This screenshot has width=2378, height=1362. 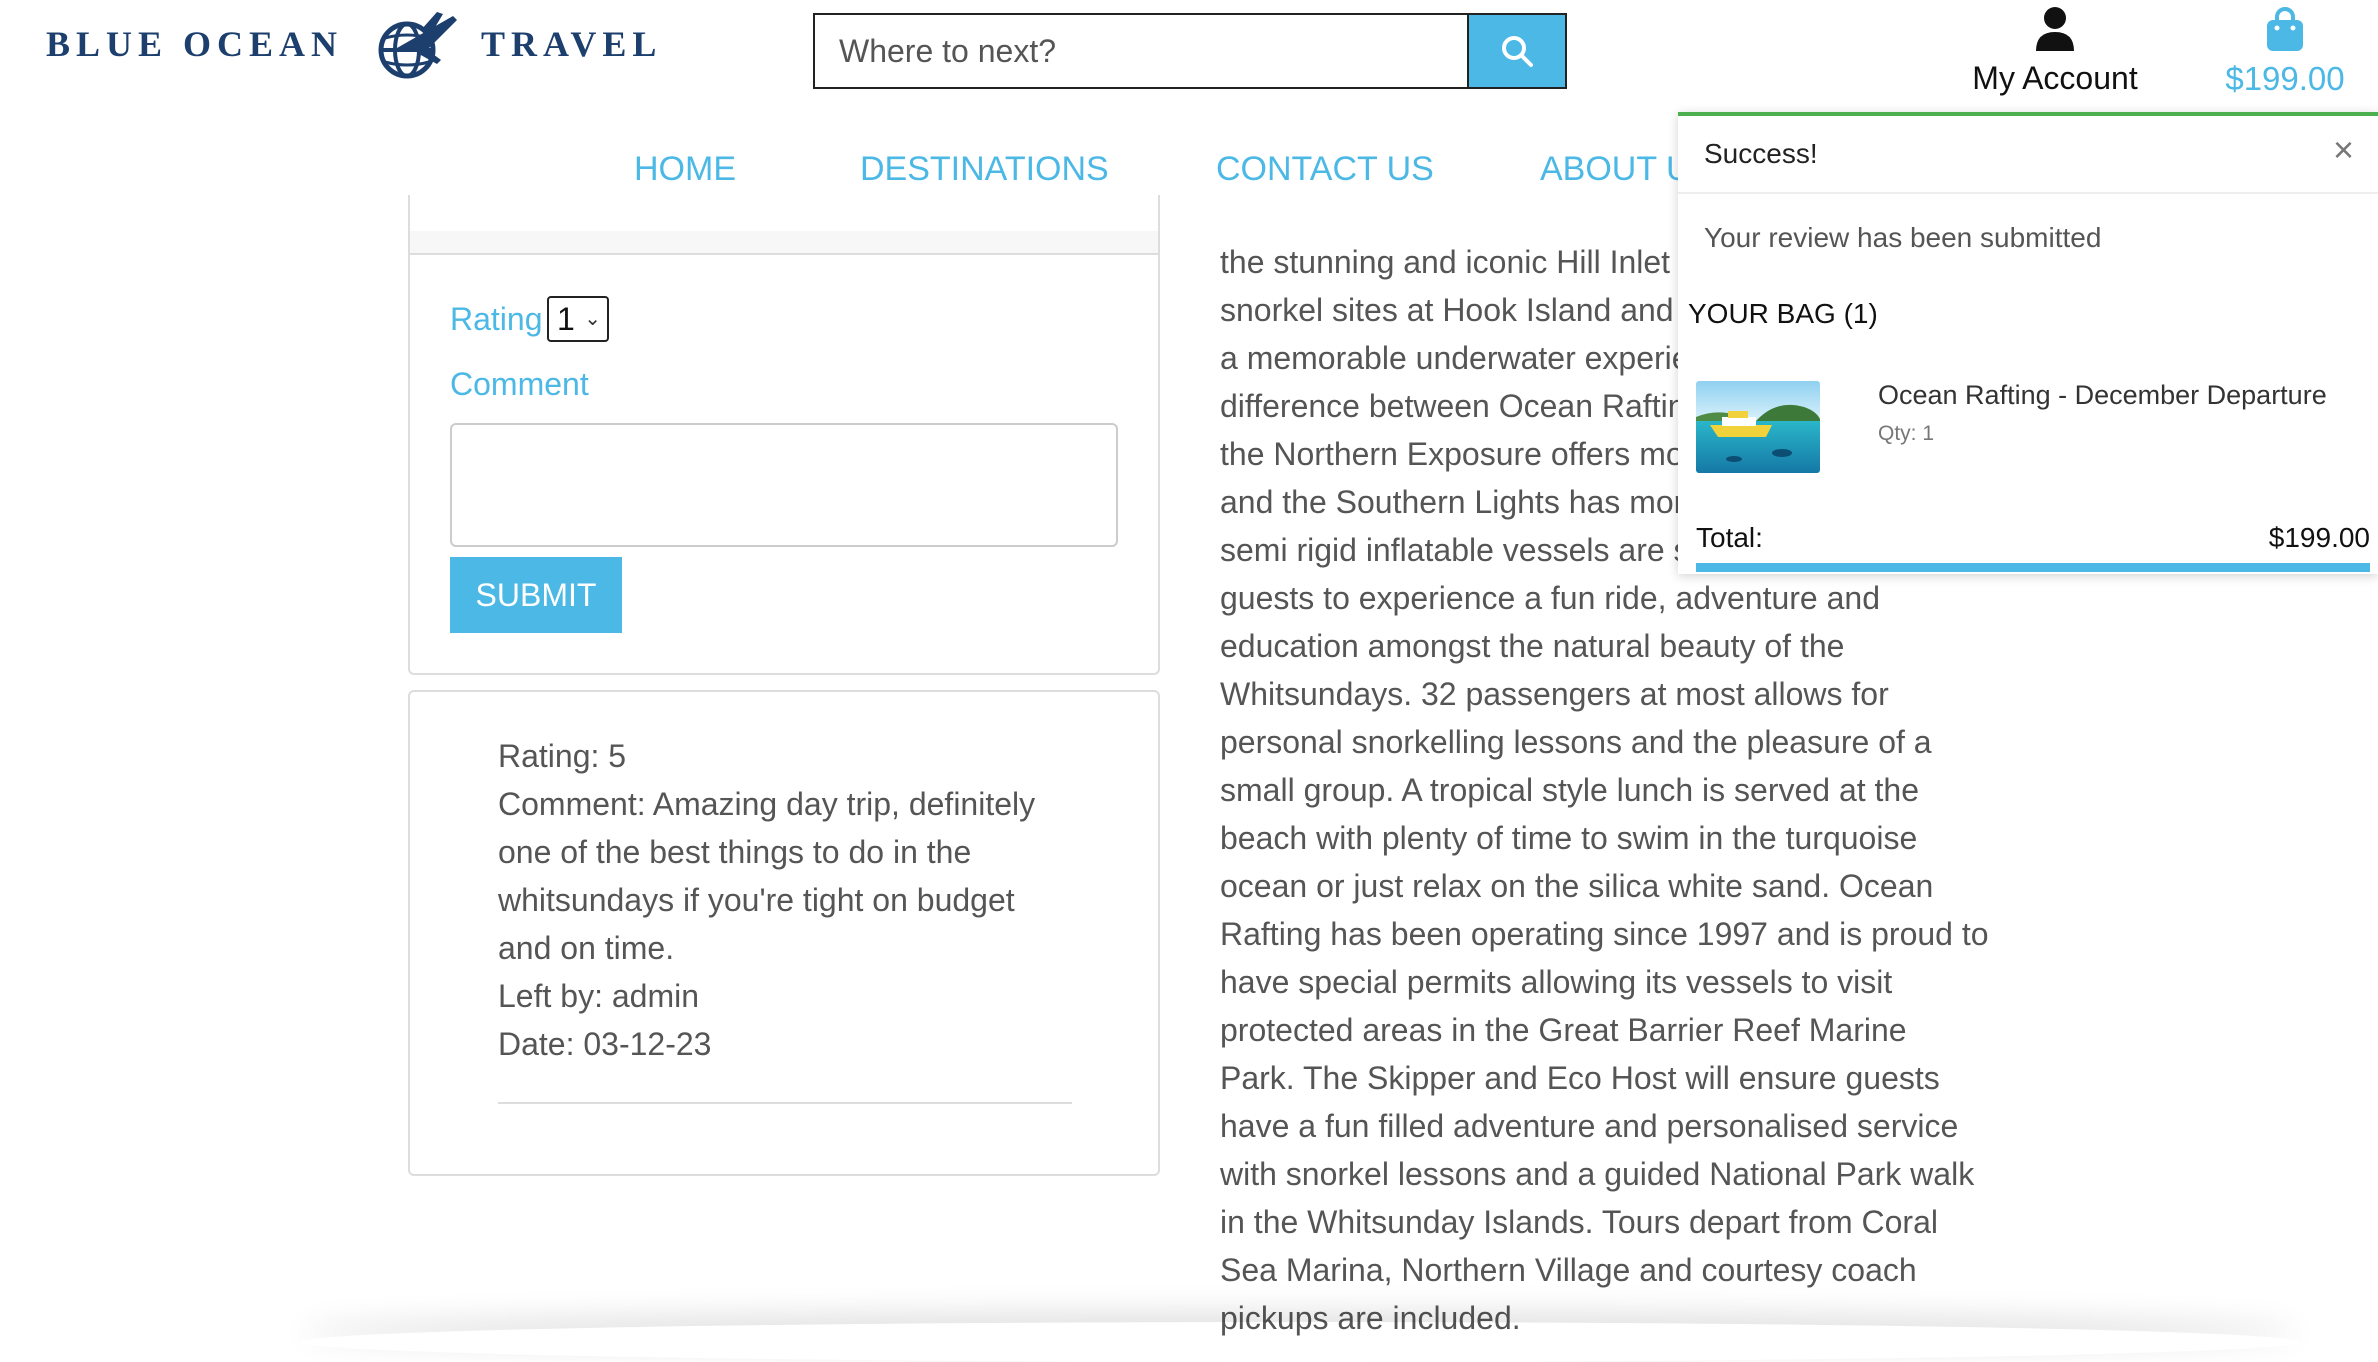 What do you see at coordinates (685, 169) in the screenshot?
I see `nav-home: HOME` at bounding box center [685, 169].